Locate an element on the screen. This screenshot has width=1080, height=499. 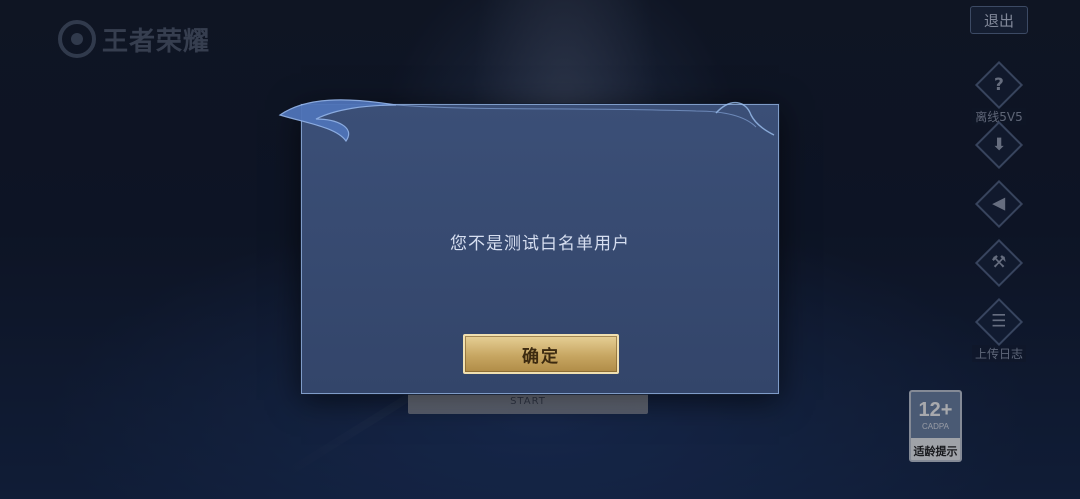
confirm-button: 确定 is located at coordinates (541, 354).